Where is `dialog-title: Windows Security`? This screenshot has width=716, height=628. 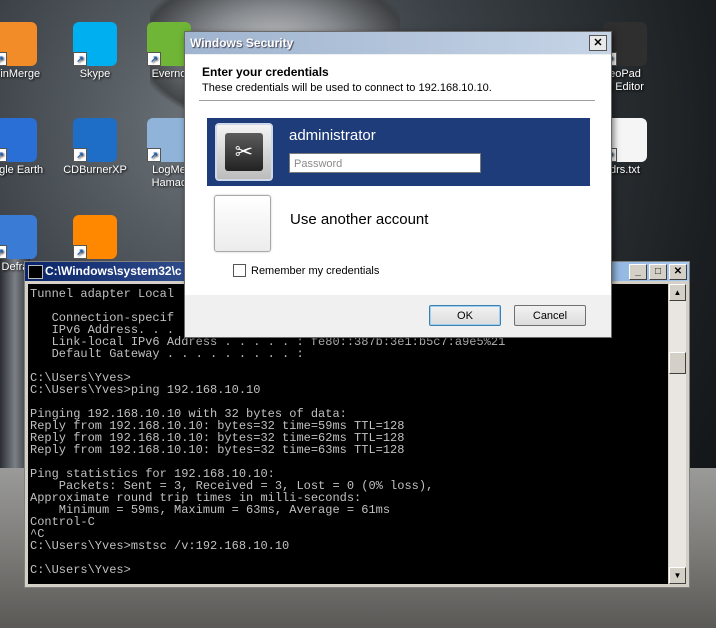 dialog-title: Windows Security is located at coordinates (242, 43).